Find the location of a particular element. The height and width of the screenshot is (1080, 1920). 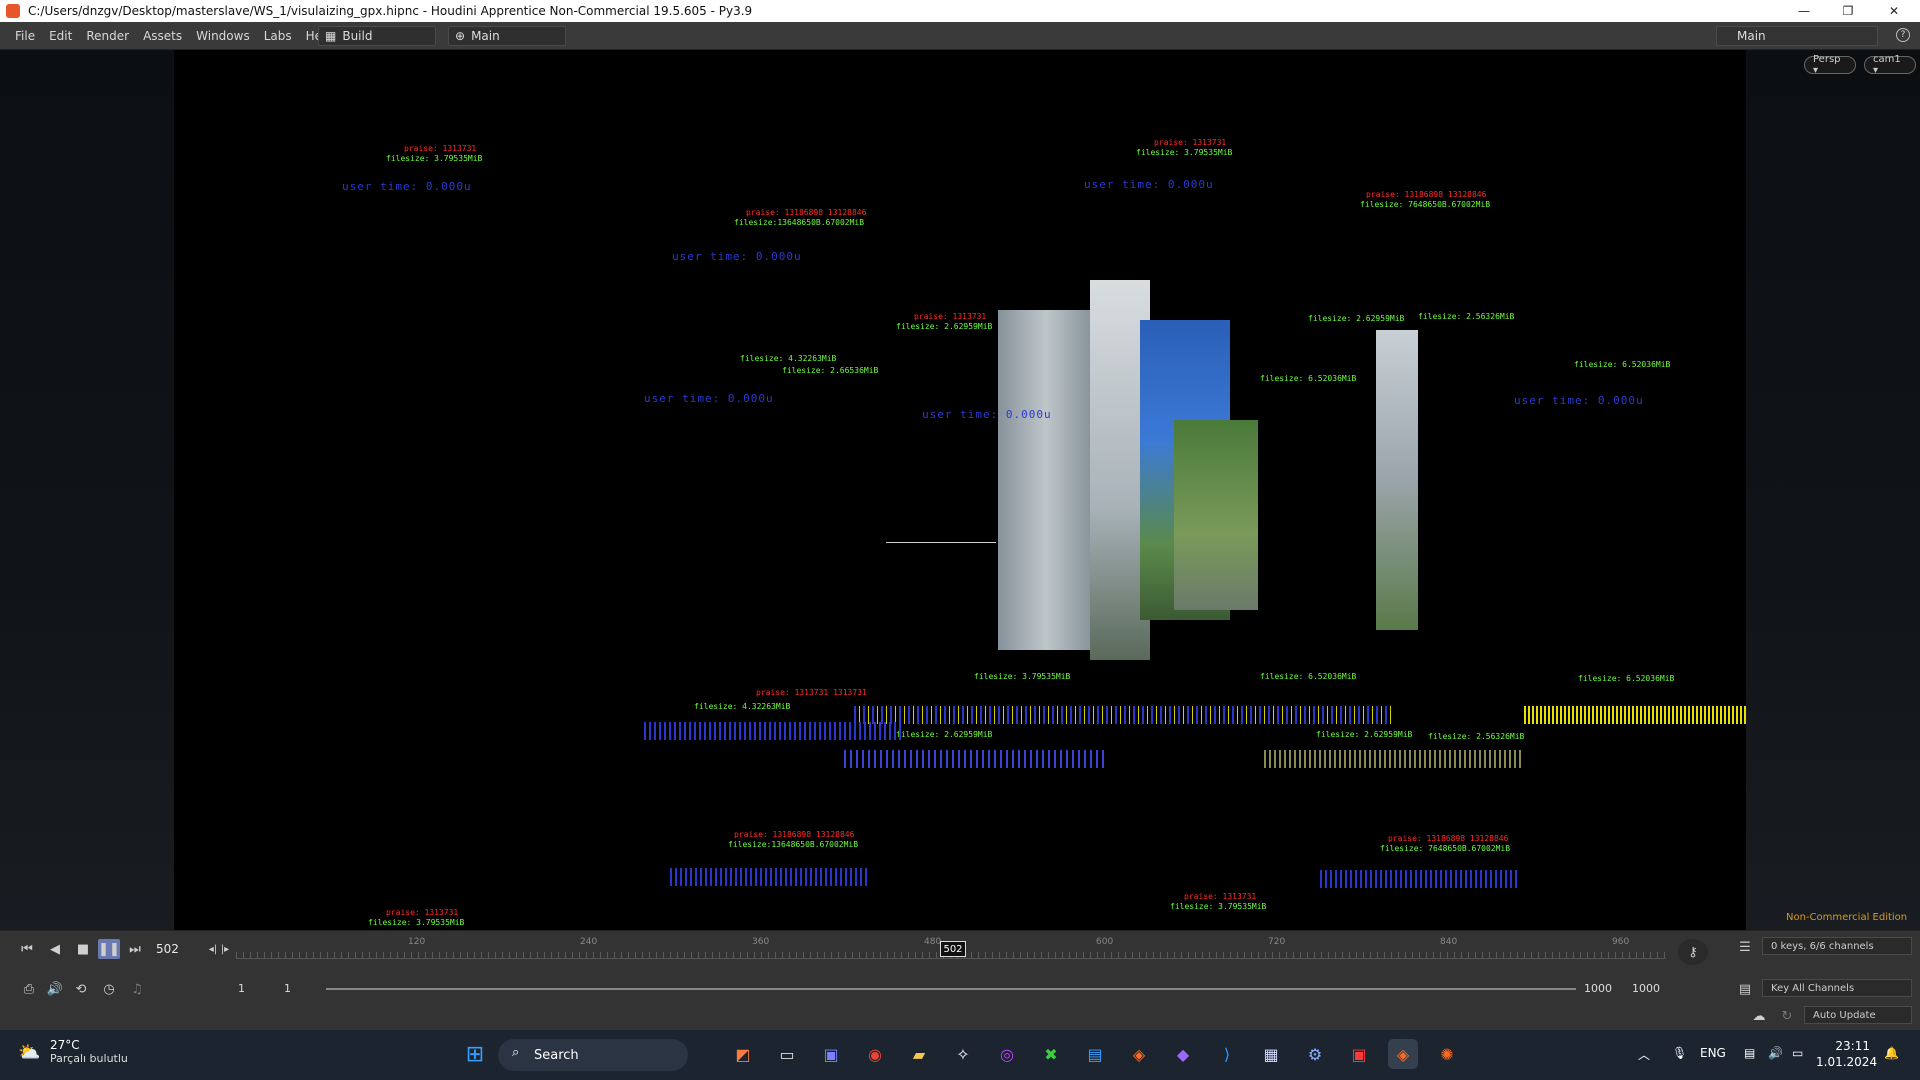

network-icon: ▤ is located at coordinates (1749, 1053).